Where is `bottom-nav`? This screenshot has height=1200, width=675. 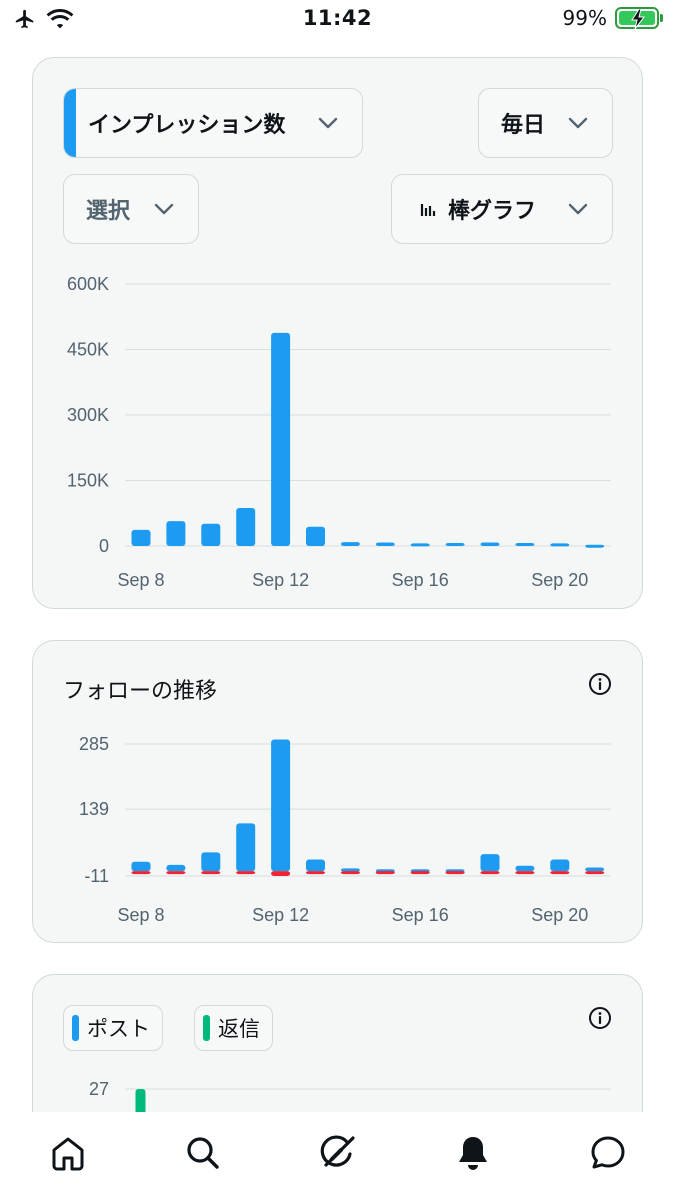 bottom-nav is located at coordinates (337, 1156).